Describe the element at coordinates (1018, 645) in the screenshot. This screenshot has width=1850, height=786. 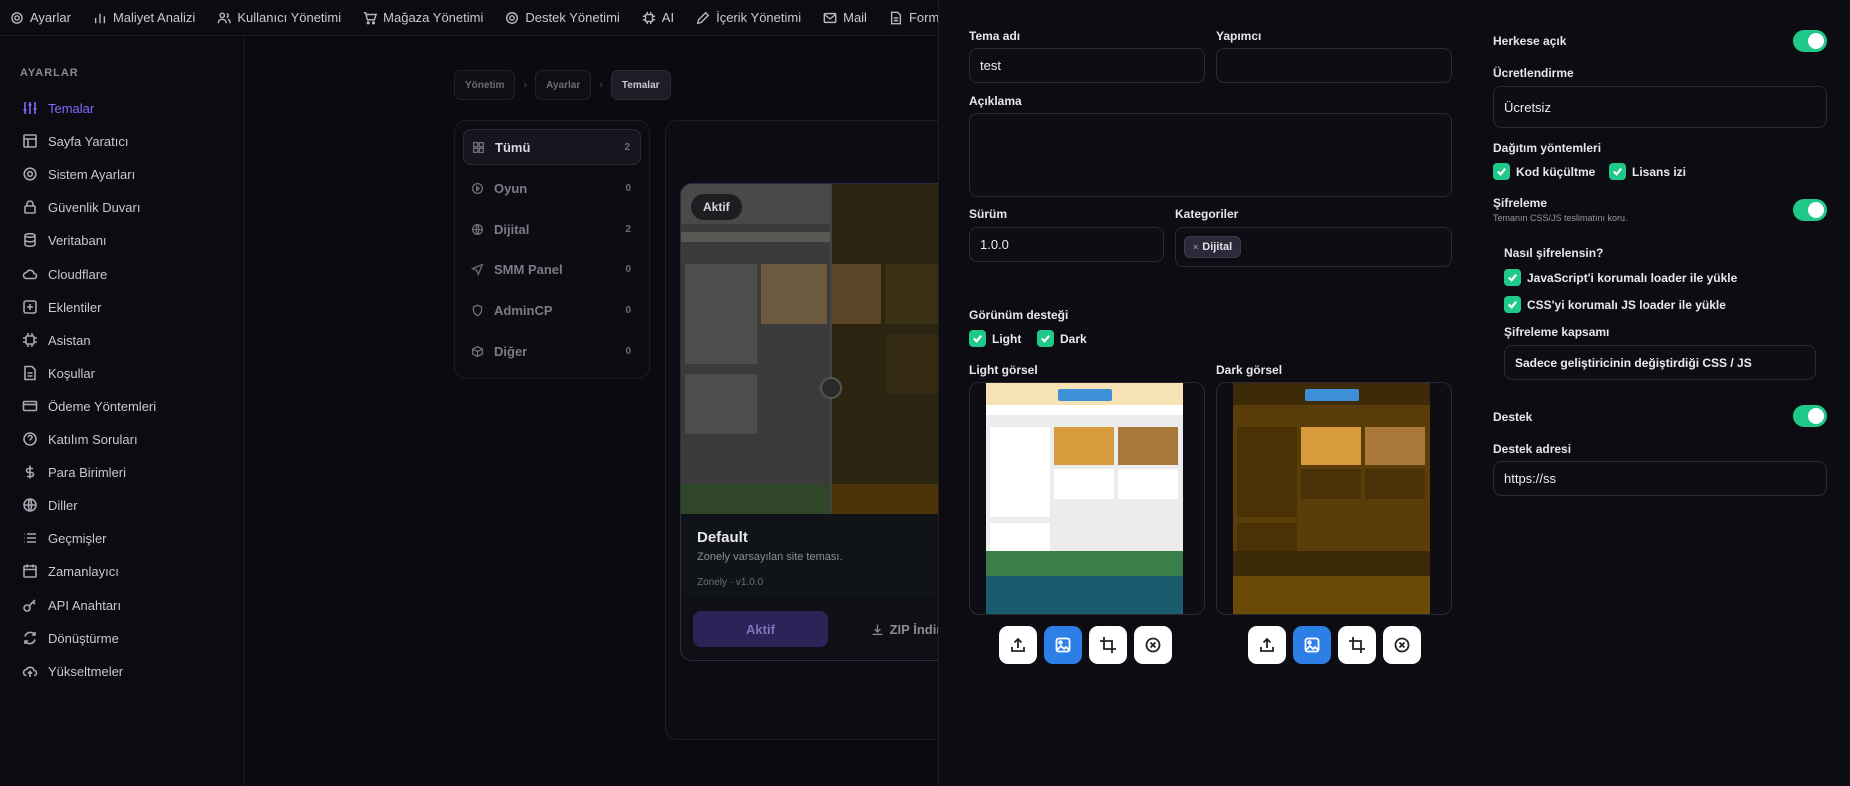
I see `light-upload-button` at that location.